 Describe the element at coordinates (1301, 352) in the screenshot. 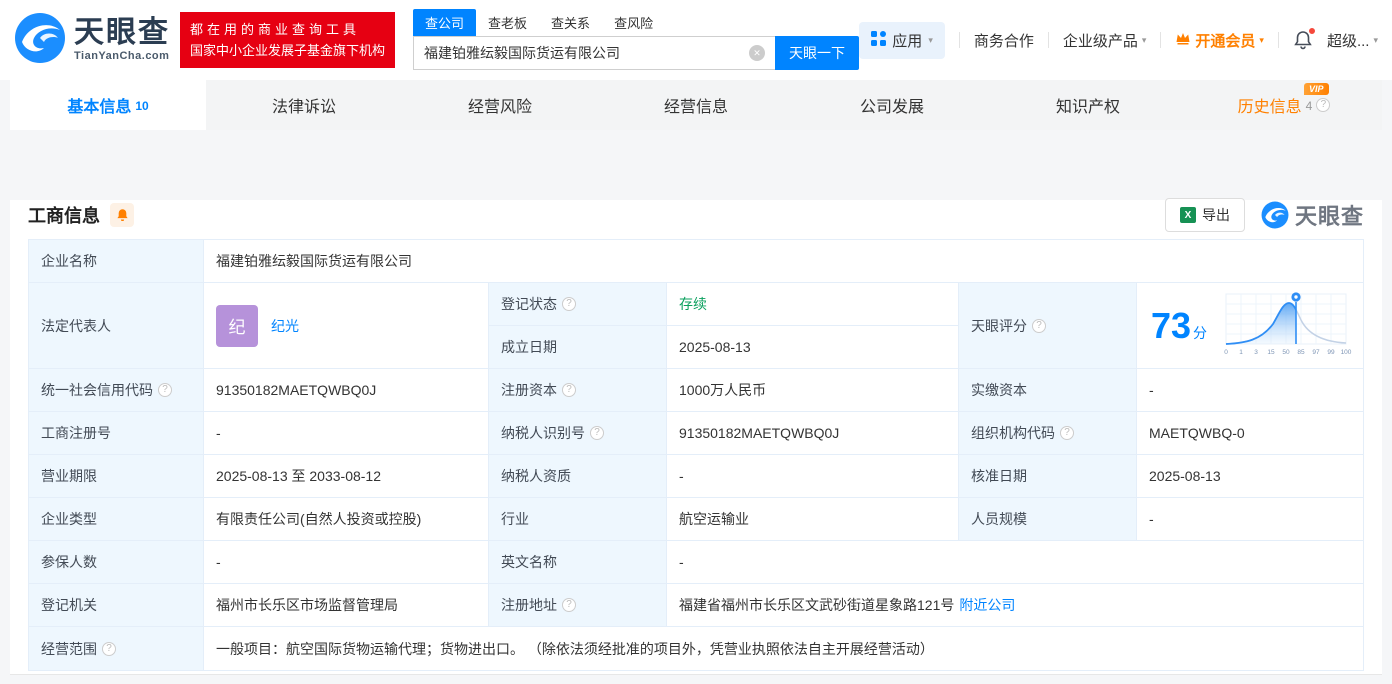

I see `svg-text: 85` at that location.